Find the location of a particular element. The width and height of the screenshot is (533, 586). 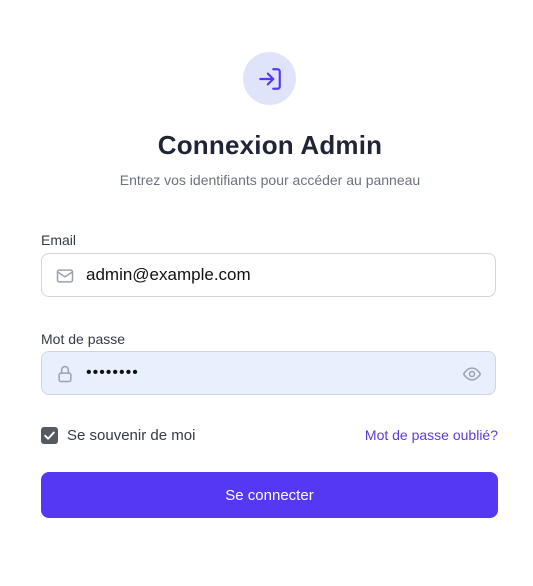

login-button: Se connecter is located at coordinates (269, 495).